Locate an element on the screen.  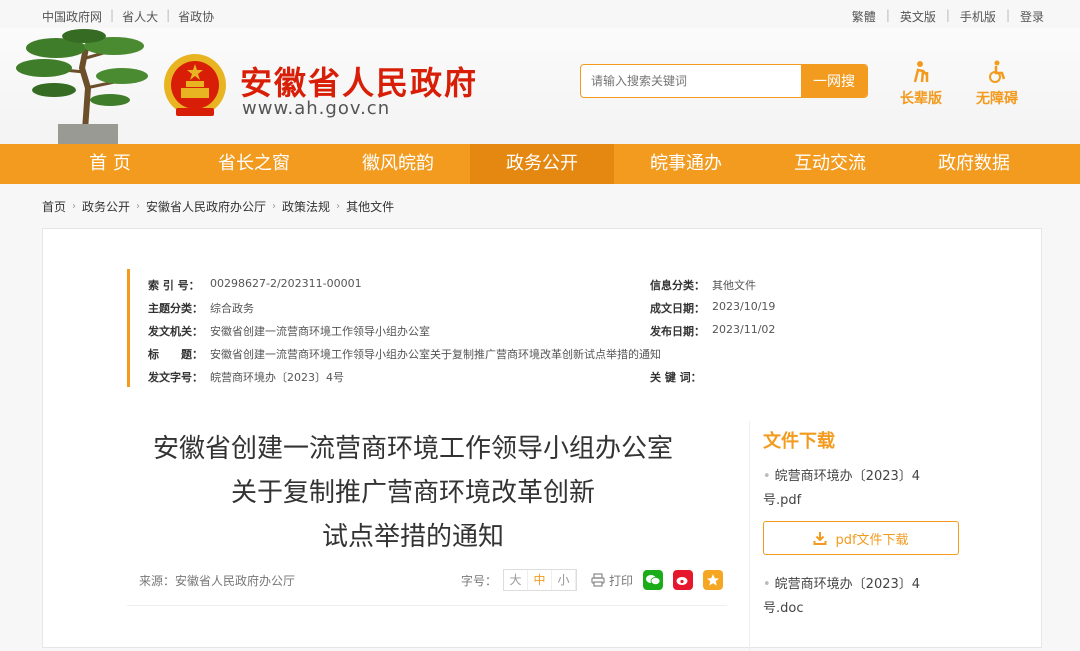
search-box: 一网搜 is located at coordinates (724, 81).